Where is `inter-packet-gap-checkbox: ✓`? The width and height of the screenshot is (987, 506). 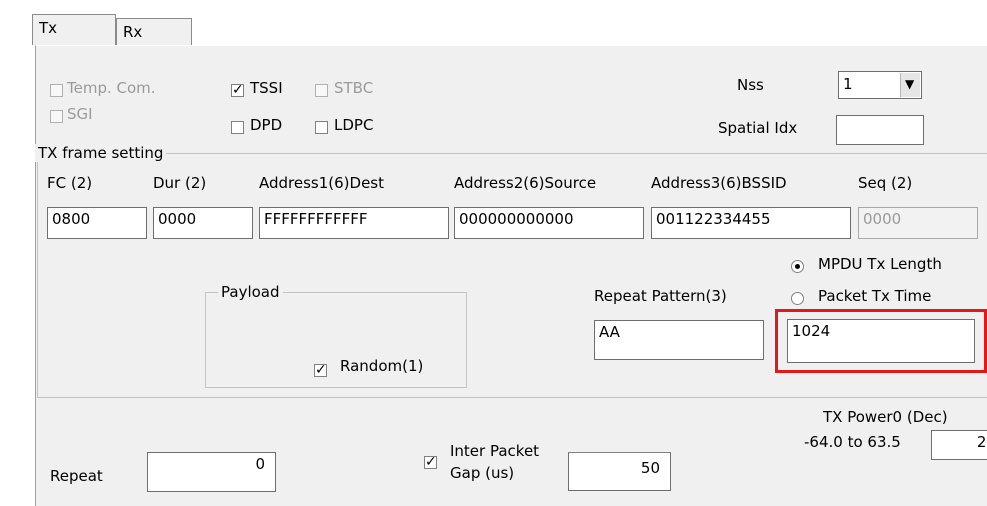
inter-packet-gap-checkbox: ✓ is located at coordinates (430, 462).